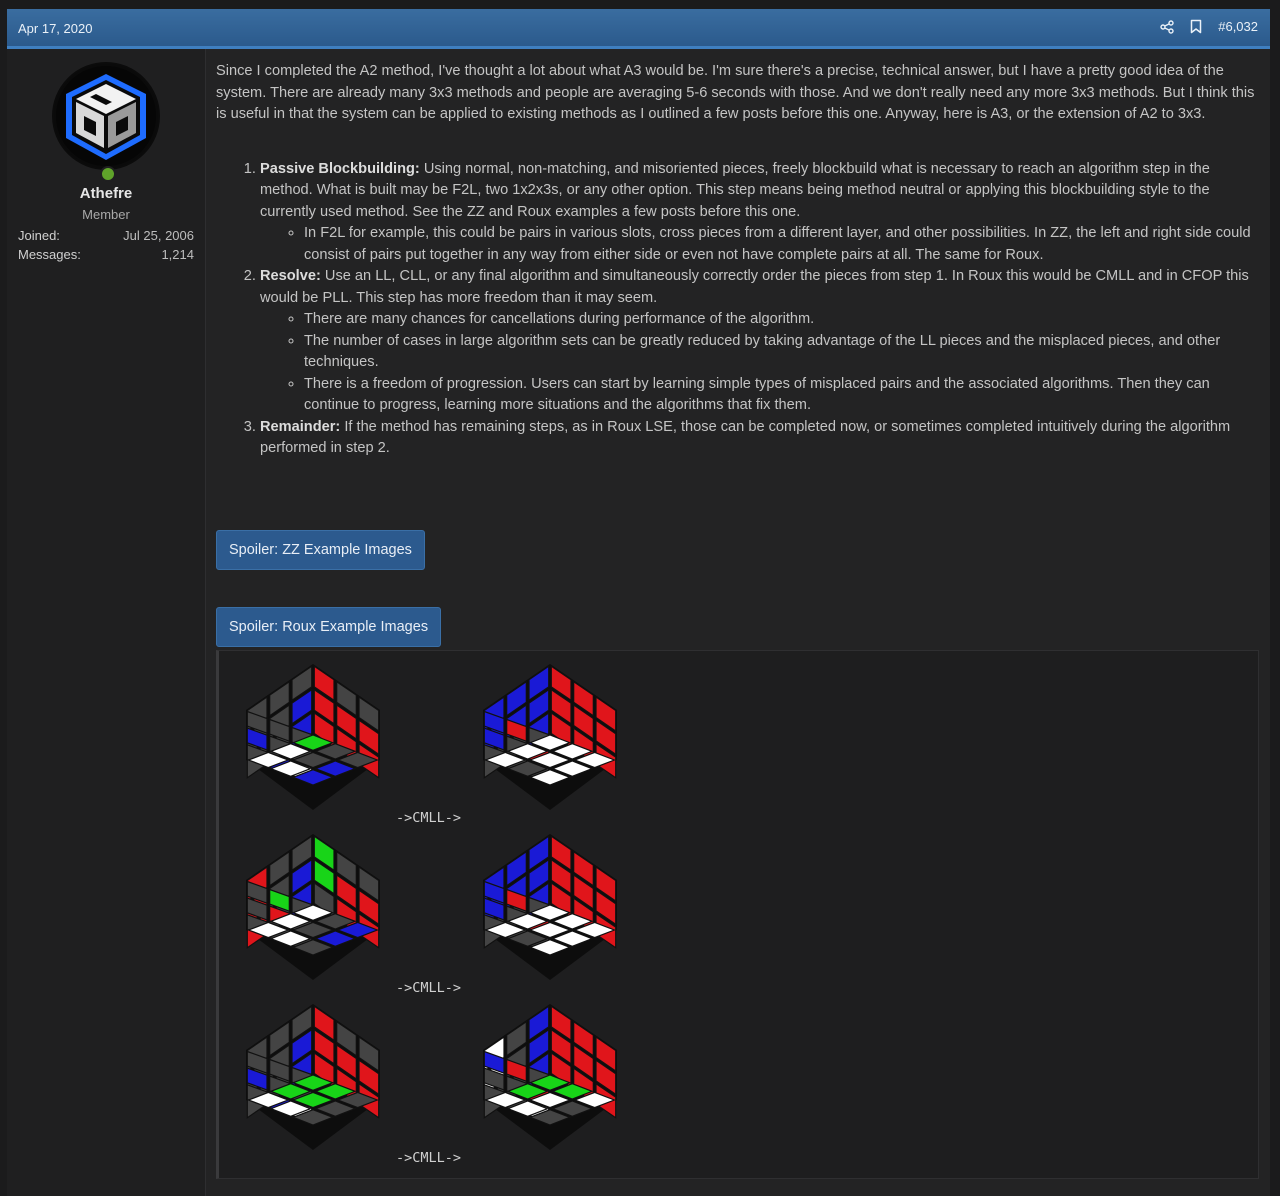 This screenshot has width=1280, height=1196. I want to click on step-title: Passive Blockbuilding:, so click(340, 168).